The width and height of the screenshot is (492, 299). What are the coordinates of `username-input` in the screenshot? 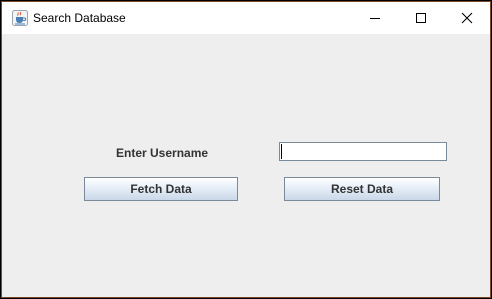 It's located at (363, 151).